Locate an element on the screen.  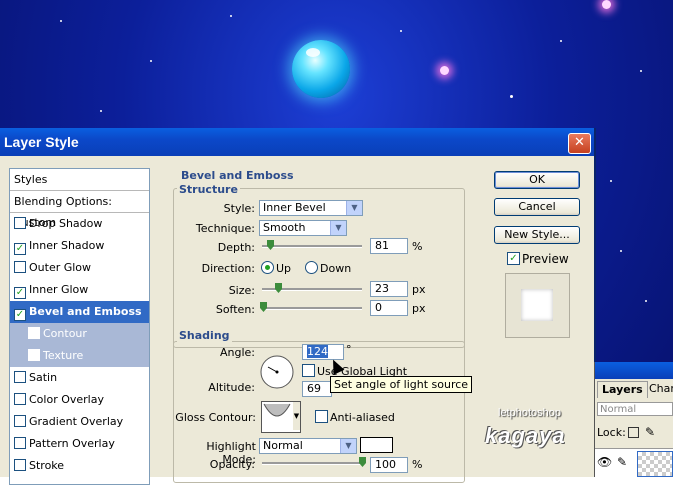
style-item: Outer Glow is located at coordinates (79, 268).